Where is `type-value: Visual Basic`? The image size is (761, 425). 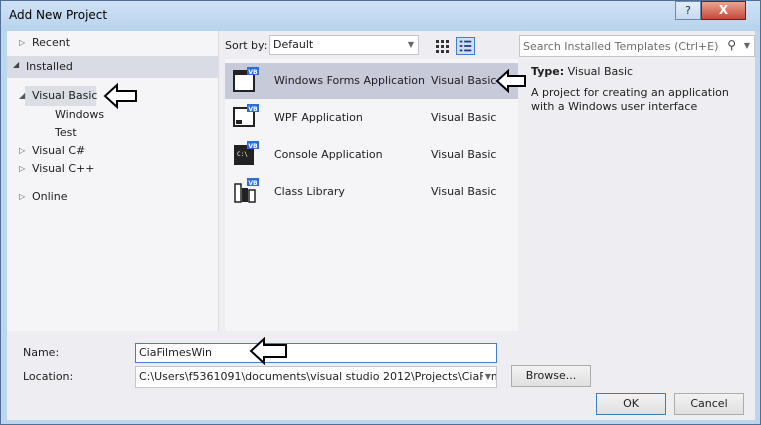
type-value: Visual Basic is located at coordinates (600, 71).